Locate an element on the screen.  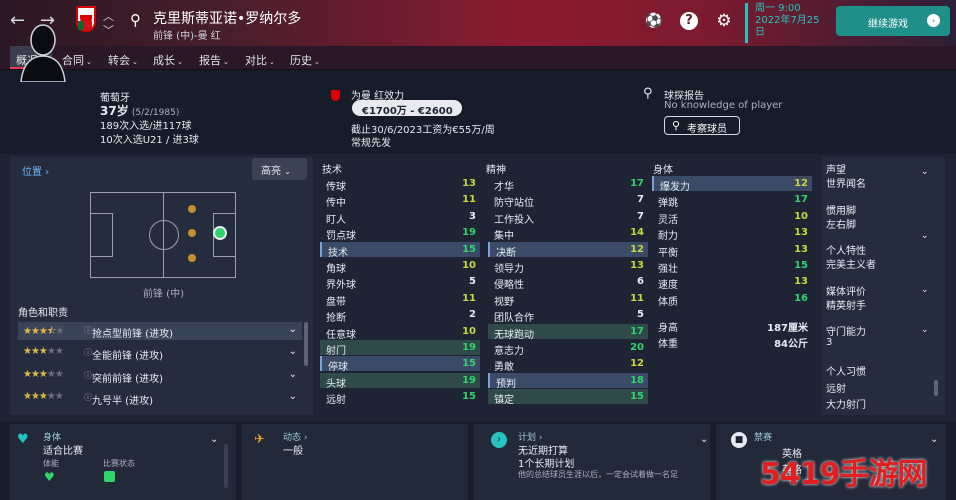
tech-attribute-row: 抢断 2 is located at coordinates (400, 315).